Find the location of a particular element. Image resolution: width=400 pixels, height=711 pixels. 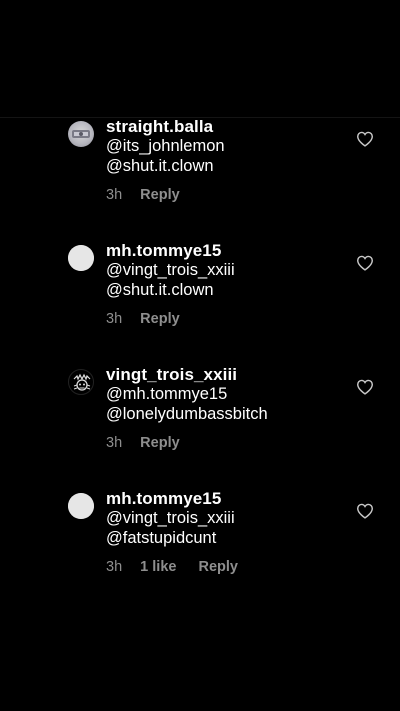

comment-mention: @lonelydumbassbitch is located at coordinates (187, 414).